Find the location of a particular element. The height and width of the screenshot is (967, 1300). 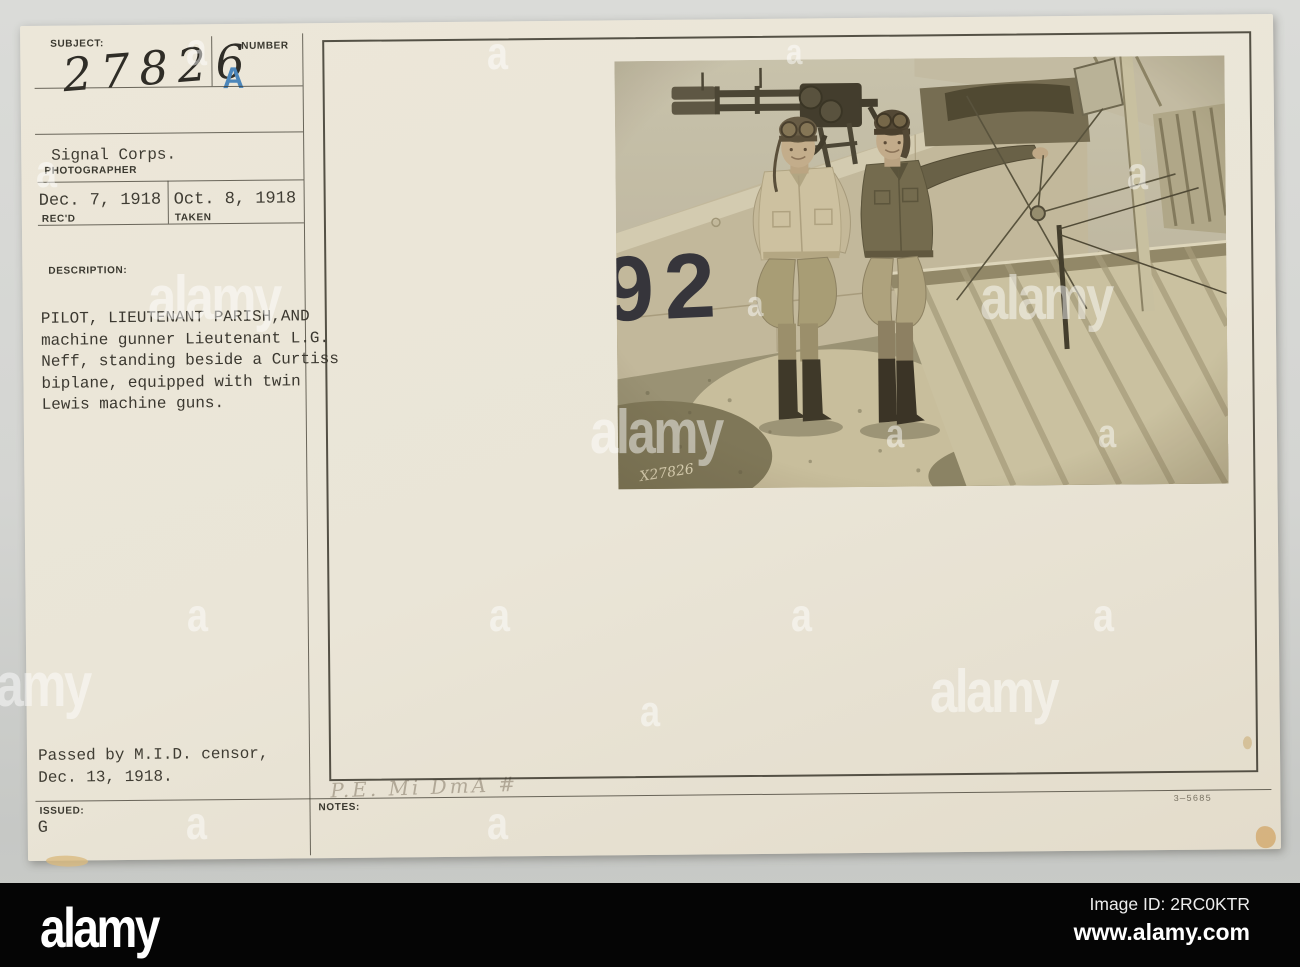

photographer-label: PHOTOGRAPHER is located at coordinates (91, 170).